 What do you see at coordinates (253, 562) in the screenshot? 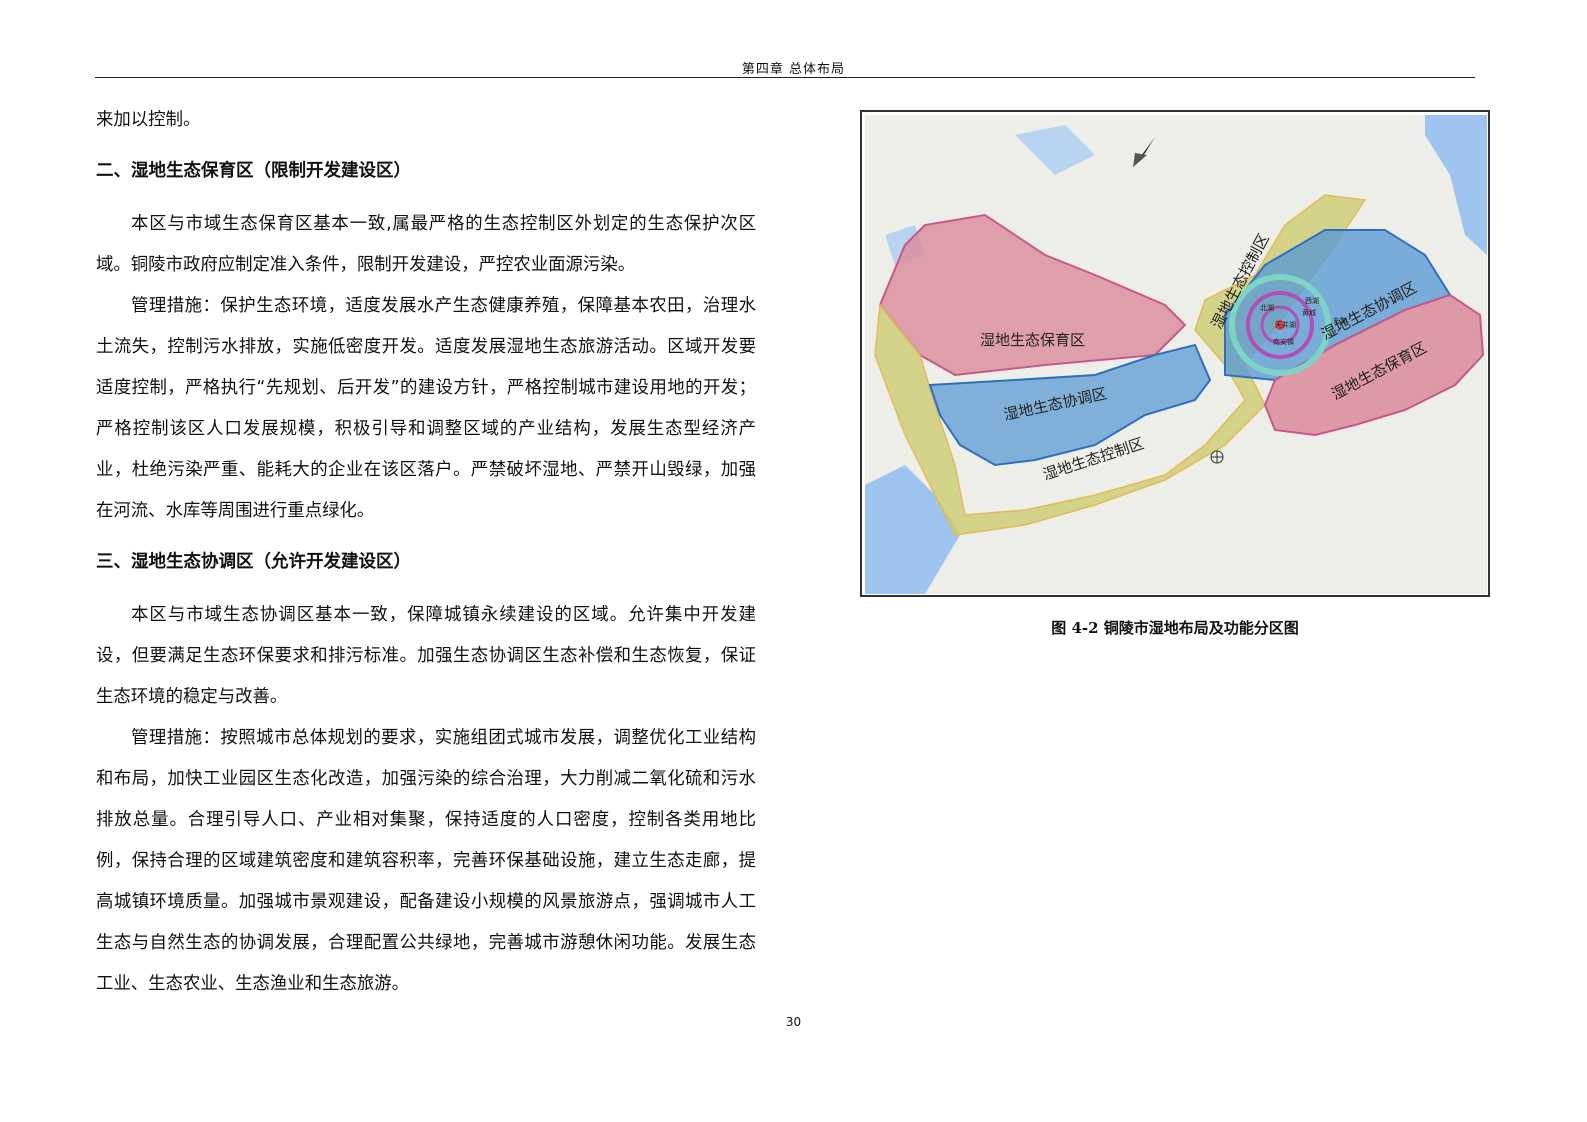
I see `section3-heading: 三、湿地生态协调区（允许开发建设区）` at bounding box center [253, 562].